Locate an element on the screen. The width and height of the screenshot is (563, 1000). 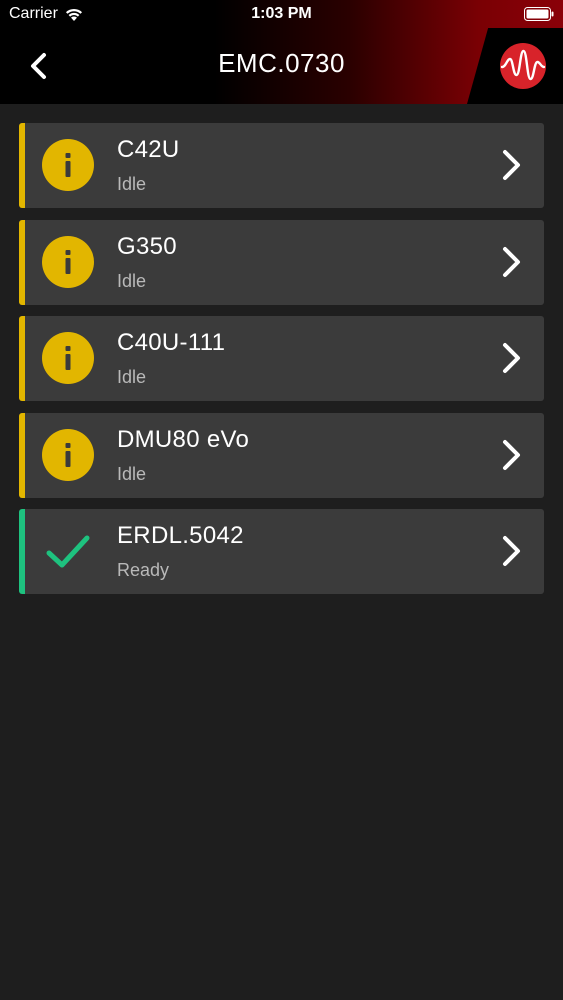
status-time: 1:03 PM is located at coordinates (281, 13).